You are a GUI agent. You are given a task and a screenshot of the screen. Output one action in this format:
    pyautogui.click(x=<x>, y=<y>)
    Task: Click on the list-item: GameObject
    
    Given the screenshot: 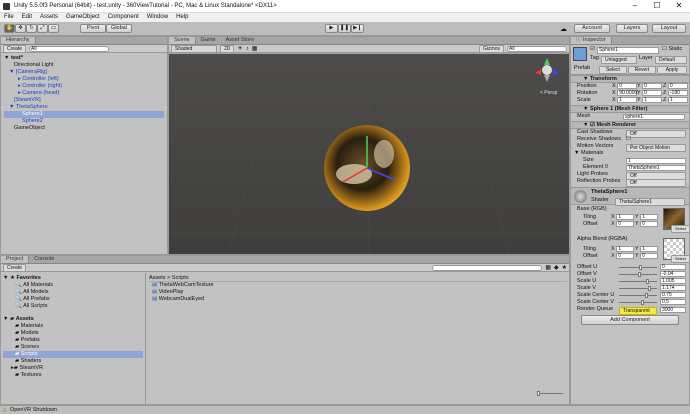 What is the action you would take?
    pyautogui.click(x=84, y=128)
    